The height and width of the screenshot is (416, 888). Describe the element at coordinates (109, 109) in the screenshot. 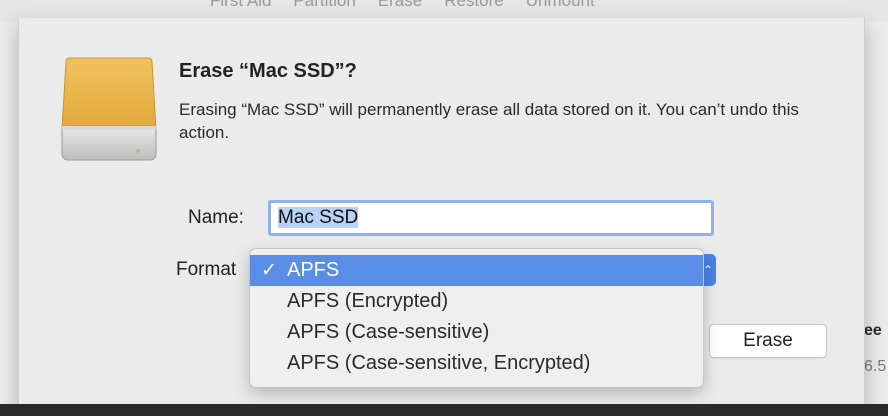

I see `internal-disk-icon` at that location.